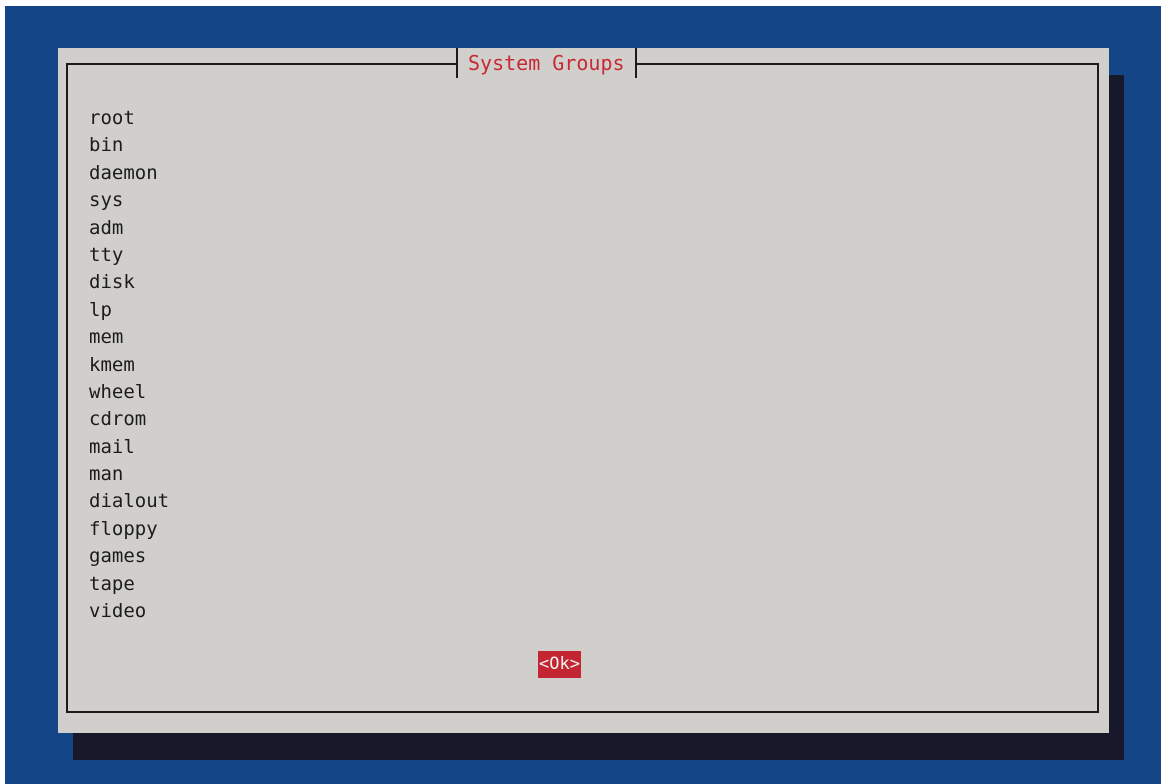 The width and height of the screenshot is (1161, 784). What do you see at coordinates (106, 474) in the screenshot?
I see `list-item: man` at bounding box center [106, 474].